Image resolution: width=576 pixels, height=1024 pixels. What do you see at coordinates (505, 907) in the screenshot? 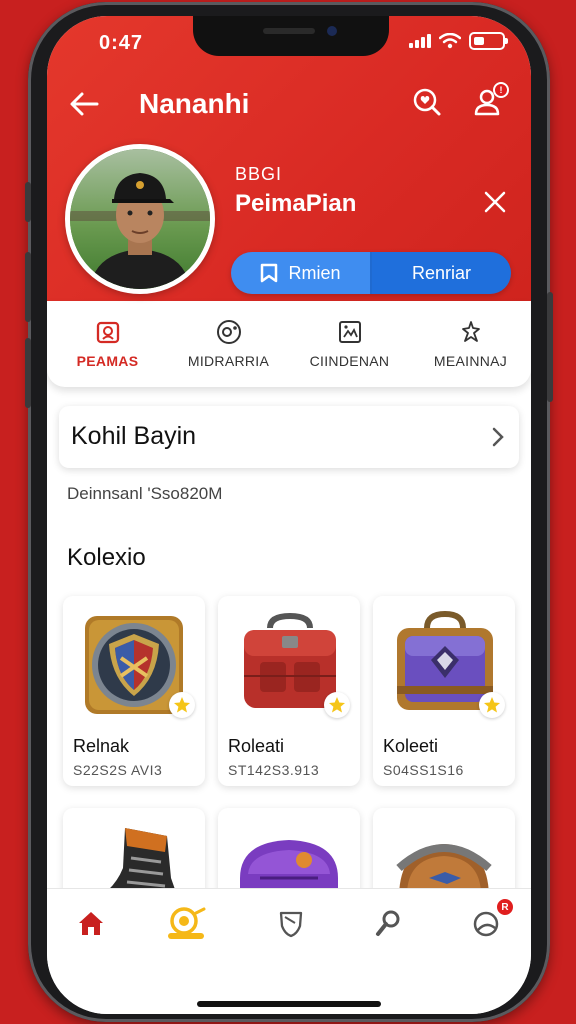
I see `nav-badge: R` at bounding box center [505, 907].